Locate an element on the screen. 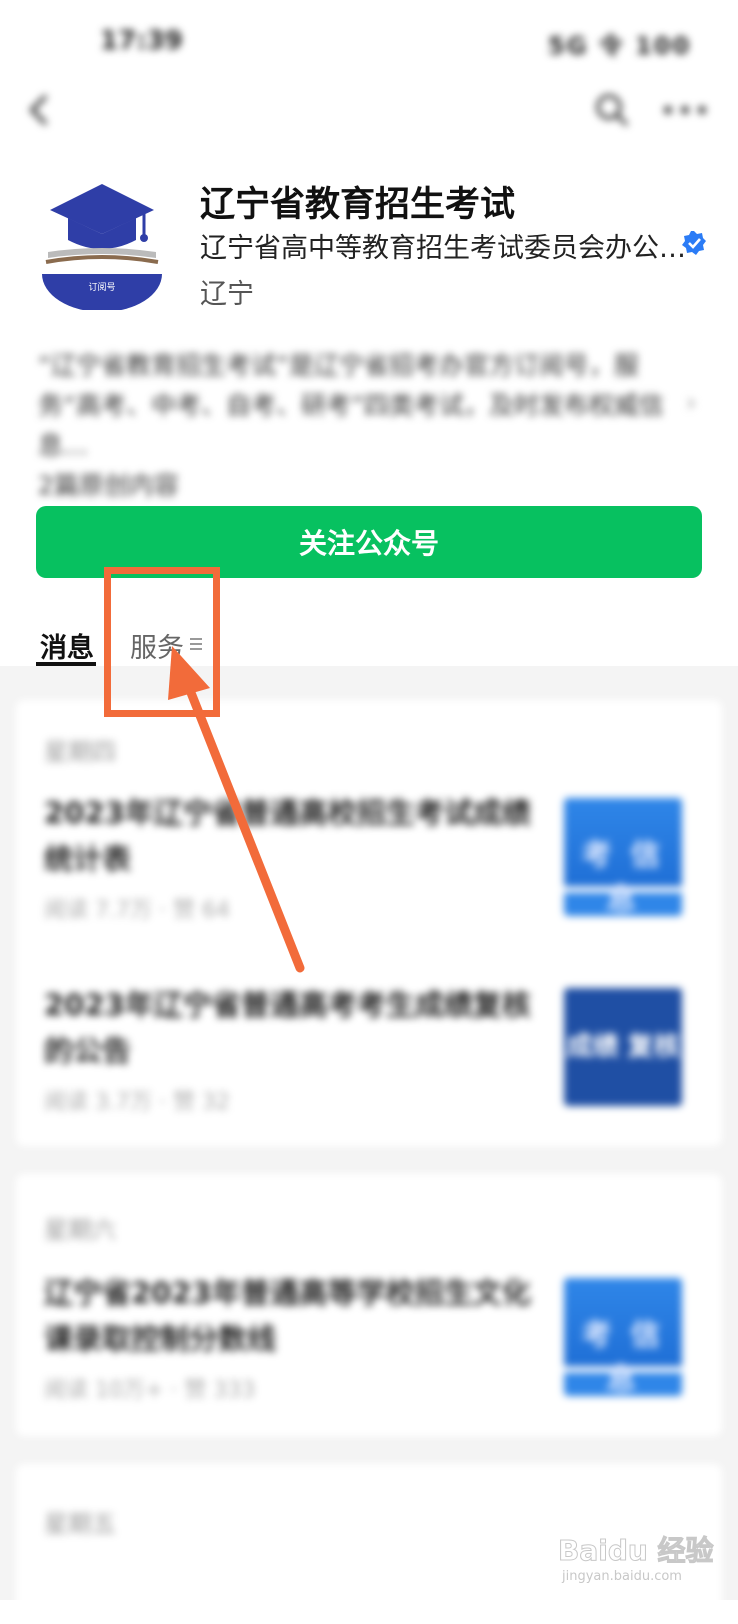 The width and height of the screenshot is (738, 1624). chevron-right-icon: › is located at coordinates (691, 403).